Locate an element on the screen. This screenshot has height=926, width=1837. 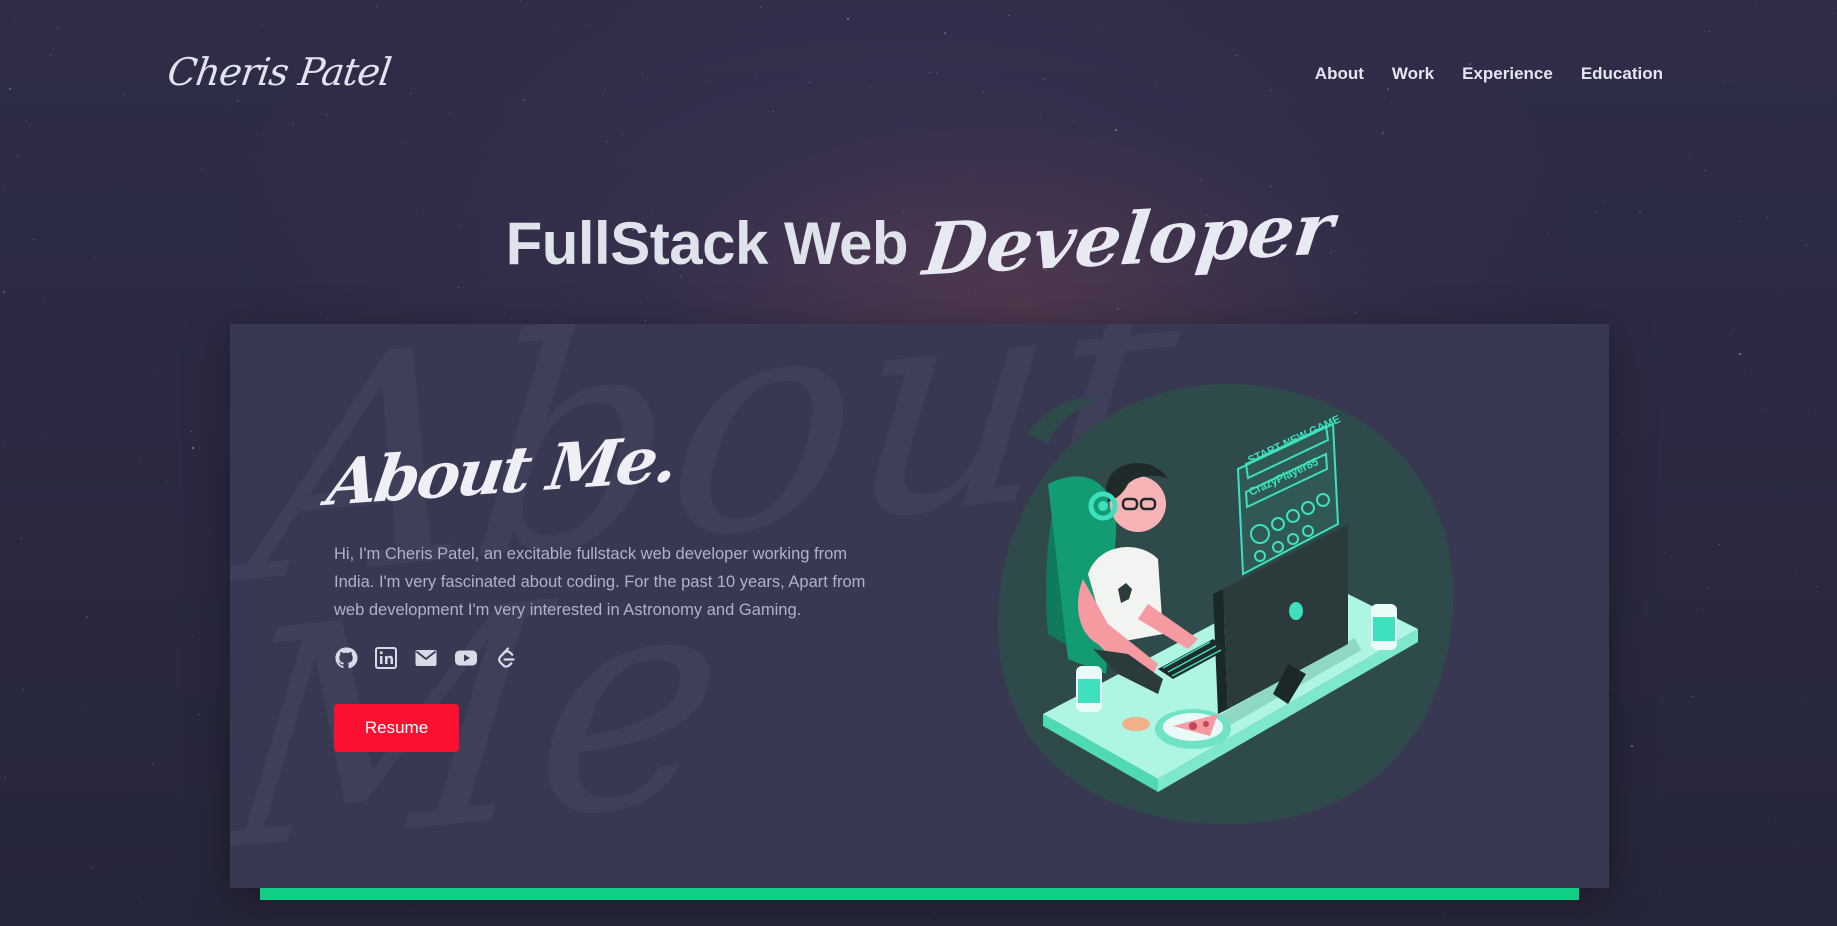
linkedin-icon is located at coordinates (386, 658).